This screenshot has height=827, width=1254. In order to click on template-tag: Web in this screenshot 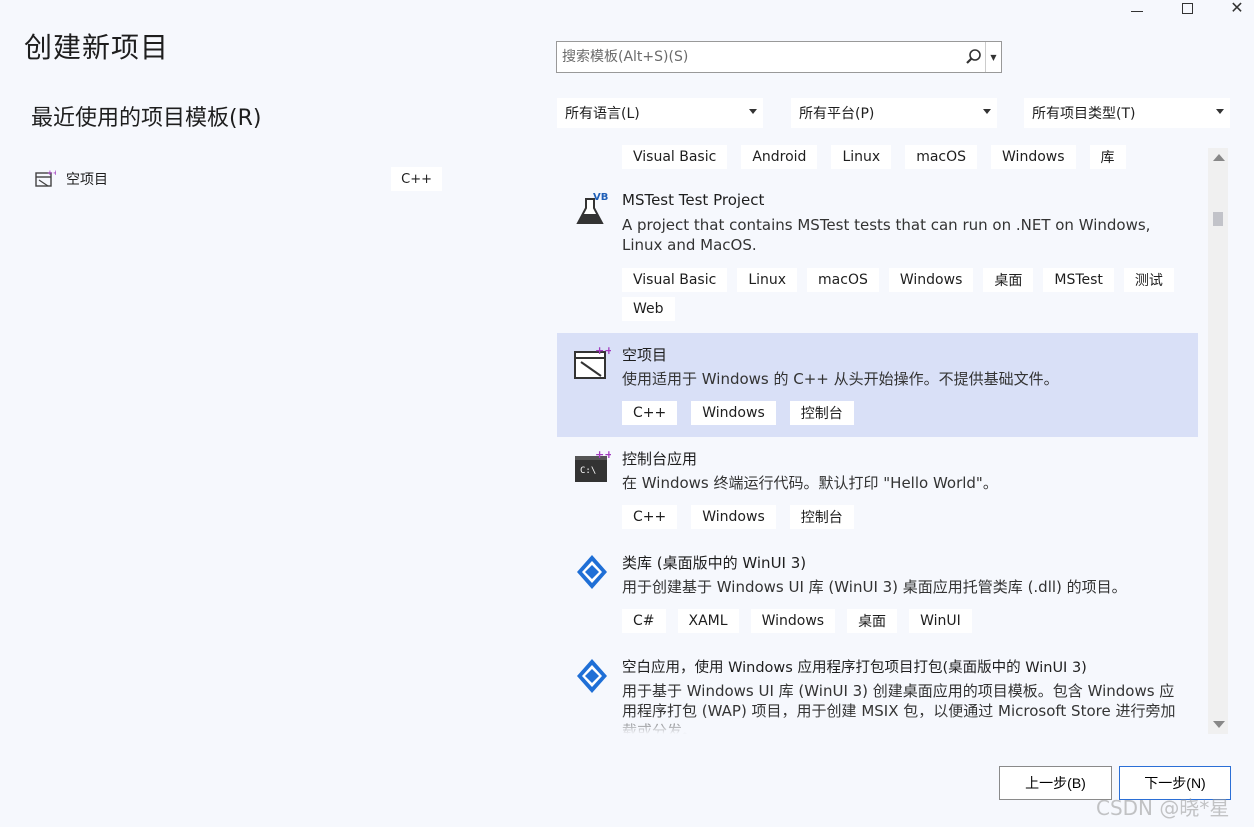, I will do `click(648, 309)`.